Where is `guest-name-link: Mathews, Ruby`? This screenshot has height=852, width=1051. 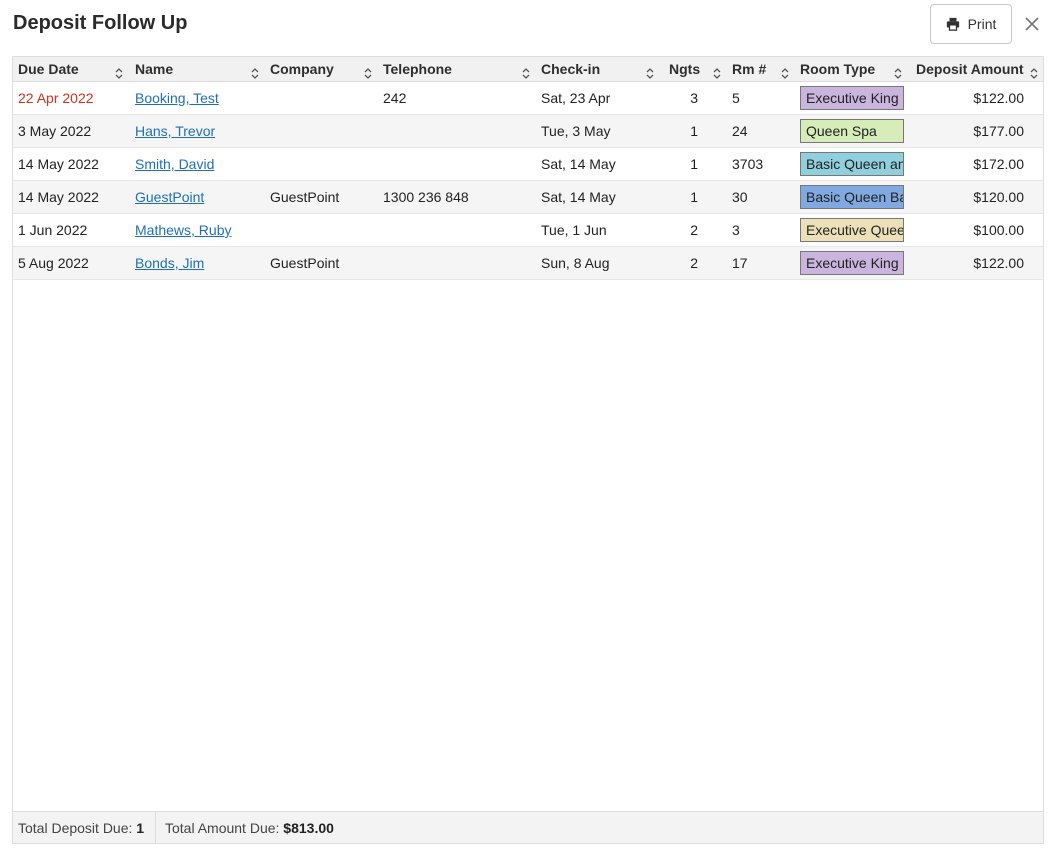 guest-name-link: Mathews, Ruby is located at coordinates (183, 230).